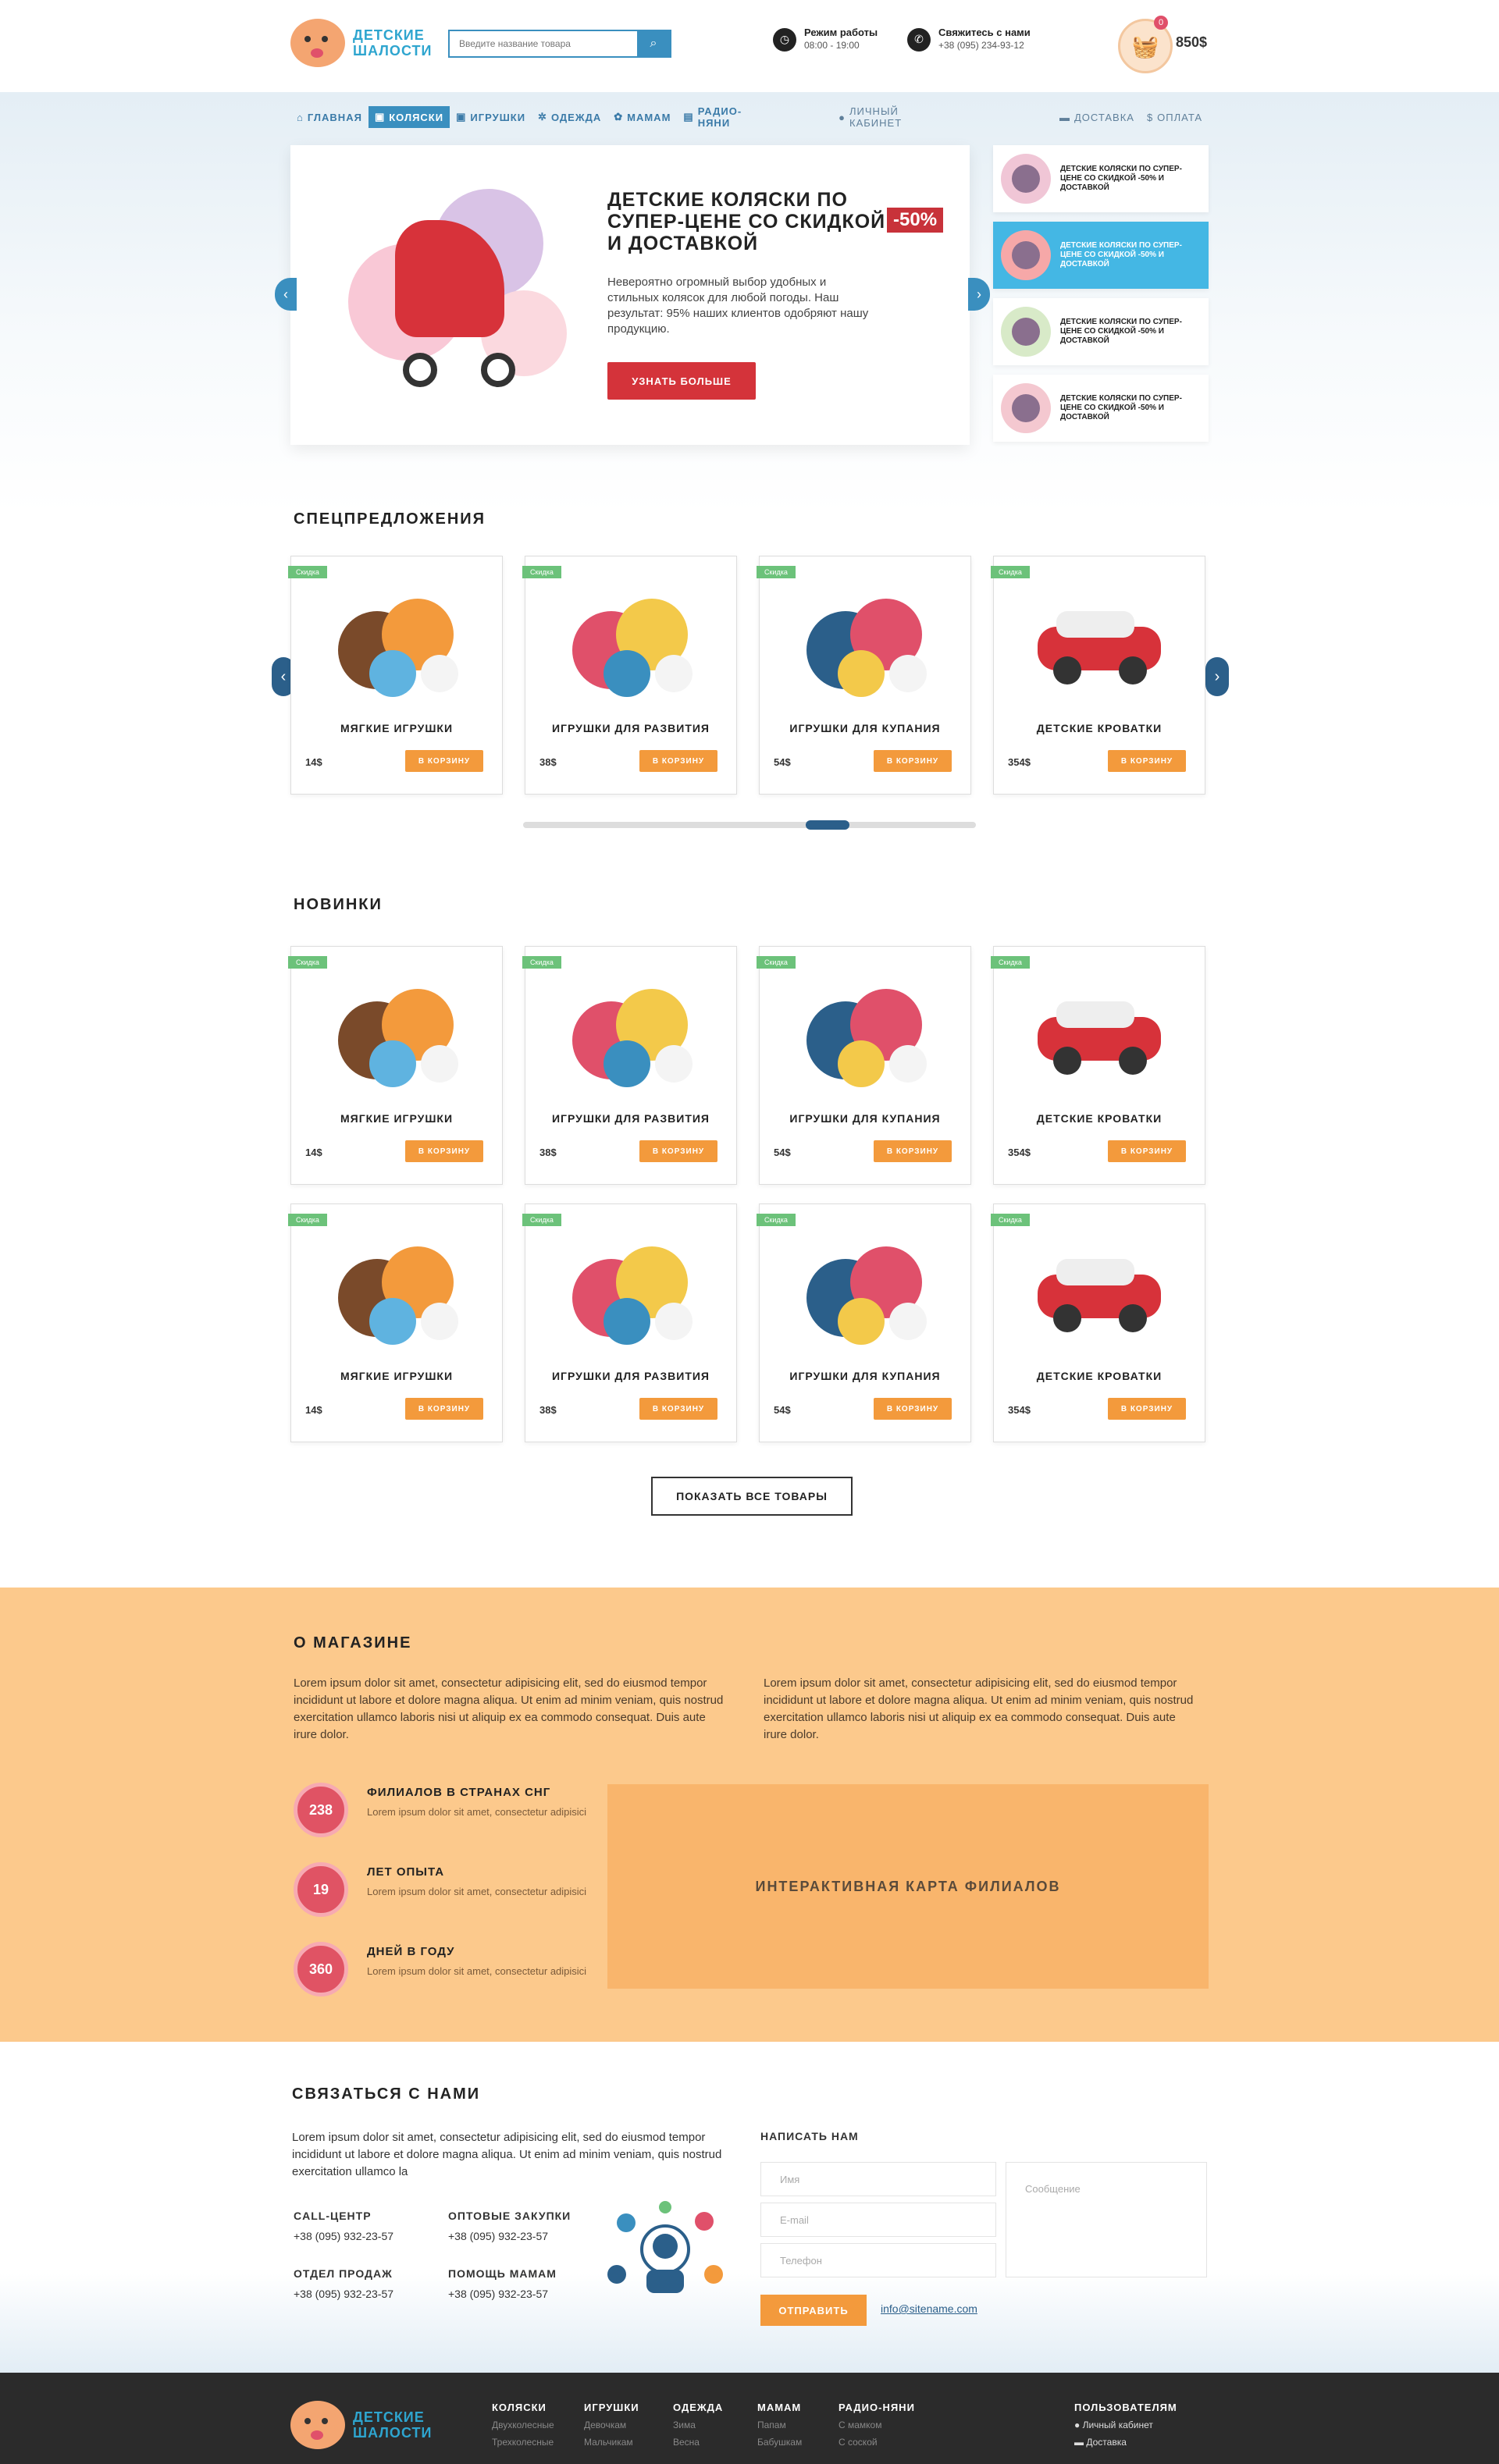  Describe the element at coordinates (1125, 2425) in the screenshot. I see `footer-link-account: ● Личный кабинет` at that location.